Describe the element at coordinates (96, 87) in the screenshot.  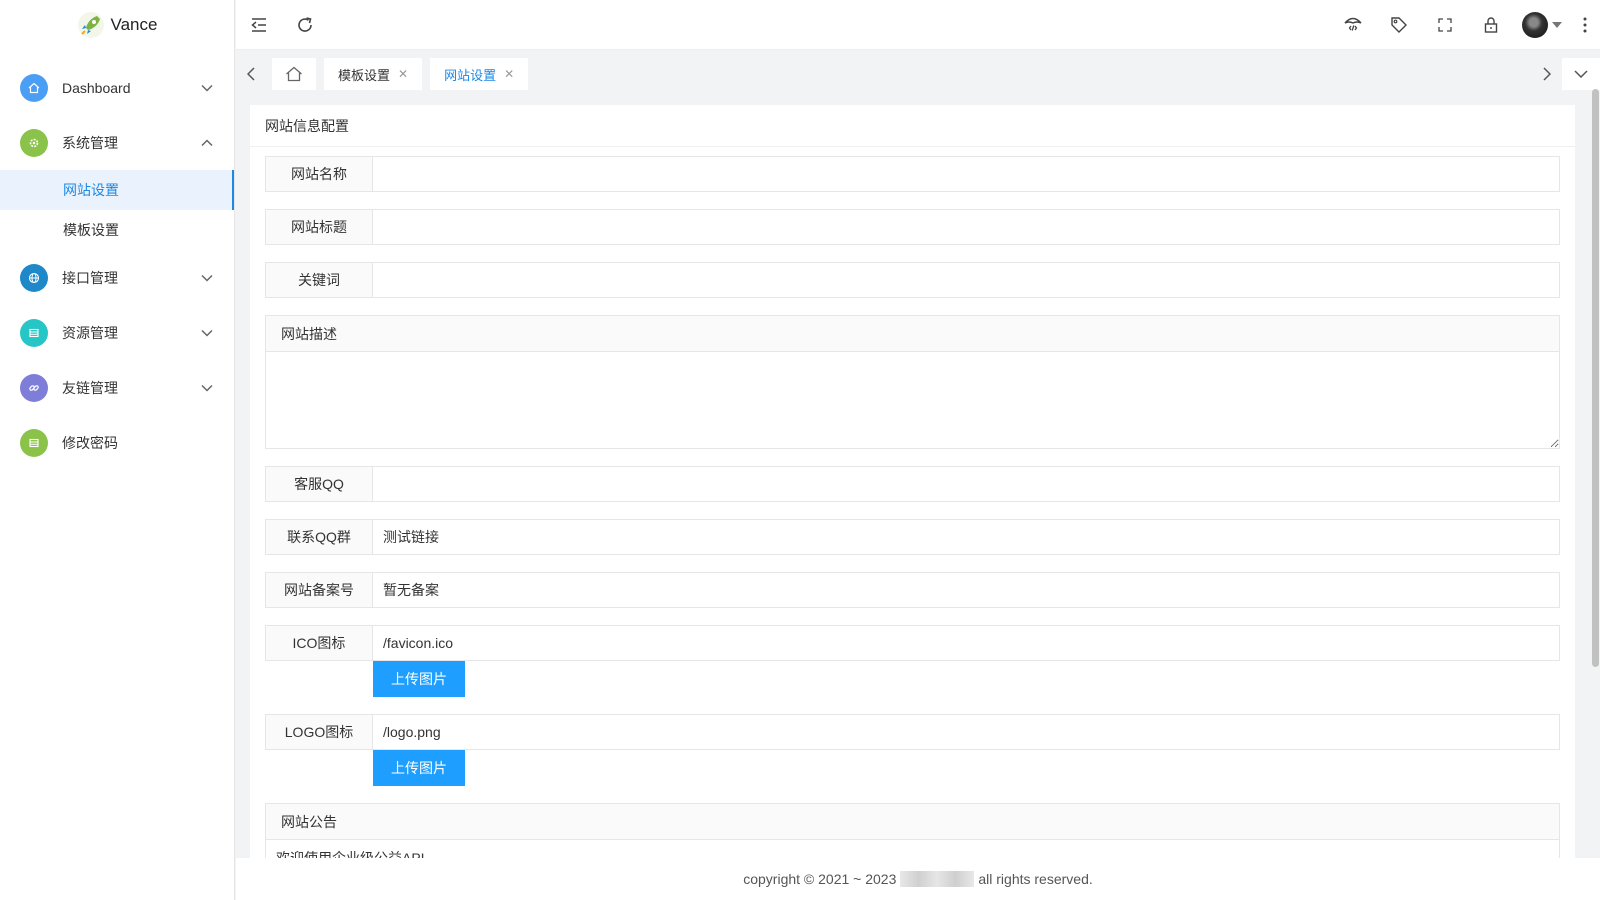
I see `sidebar-item-label: Dashboard` at that location.